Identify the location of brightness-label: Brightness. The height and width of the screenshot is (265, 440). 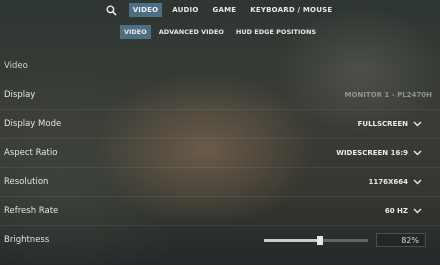
(27, 240).